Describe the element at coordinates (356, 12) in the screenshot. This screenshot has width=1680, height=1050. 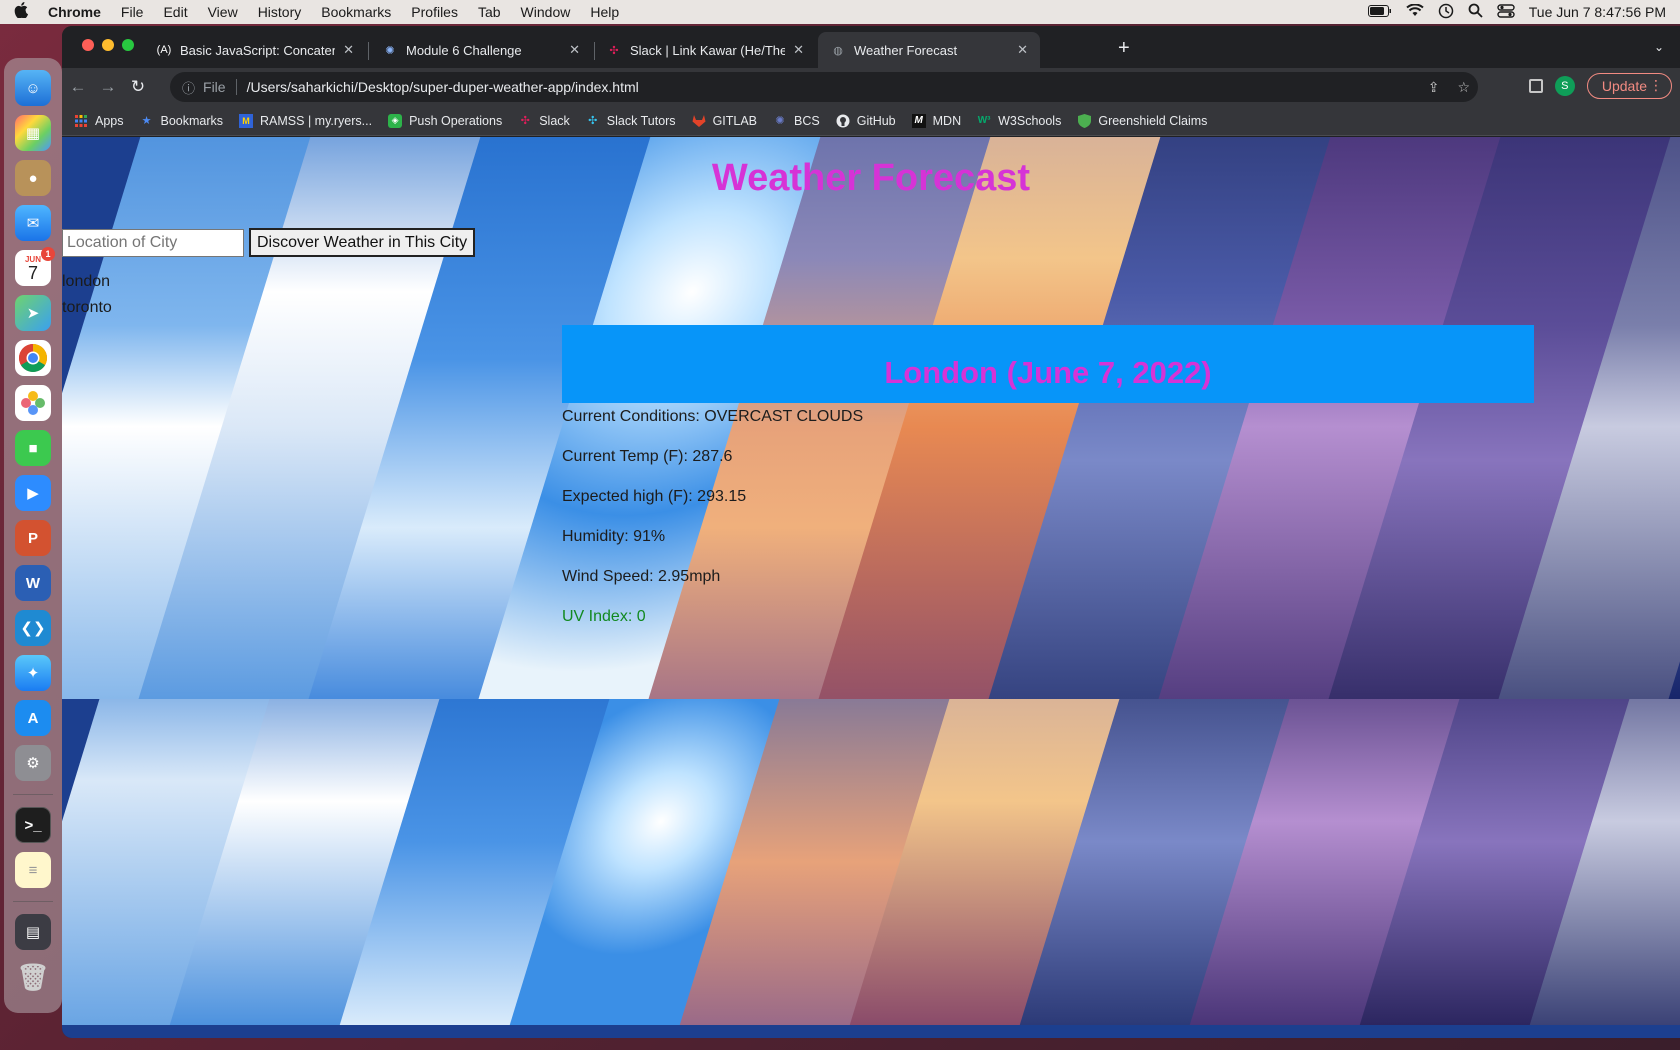
I see `menu-bookmarks: Bookmarks` at that location.